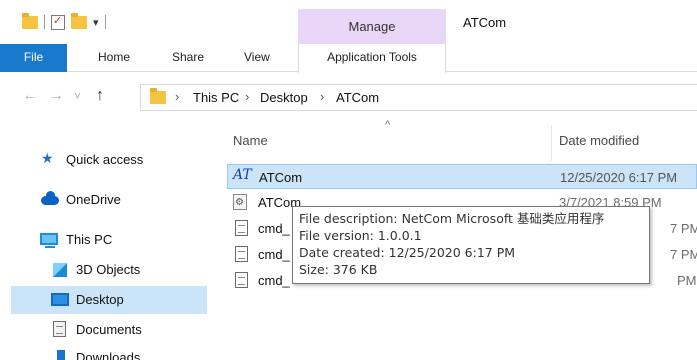  Describe the element at coordinates (109, 329) in the screenshot. I see `sidebar-item-label: Documents` at that location.